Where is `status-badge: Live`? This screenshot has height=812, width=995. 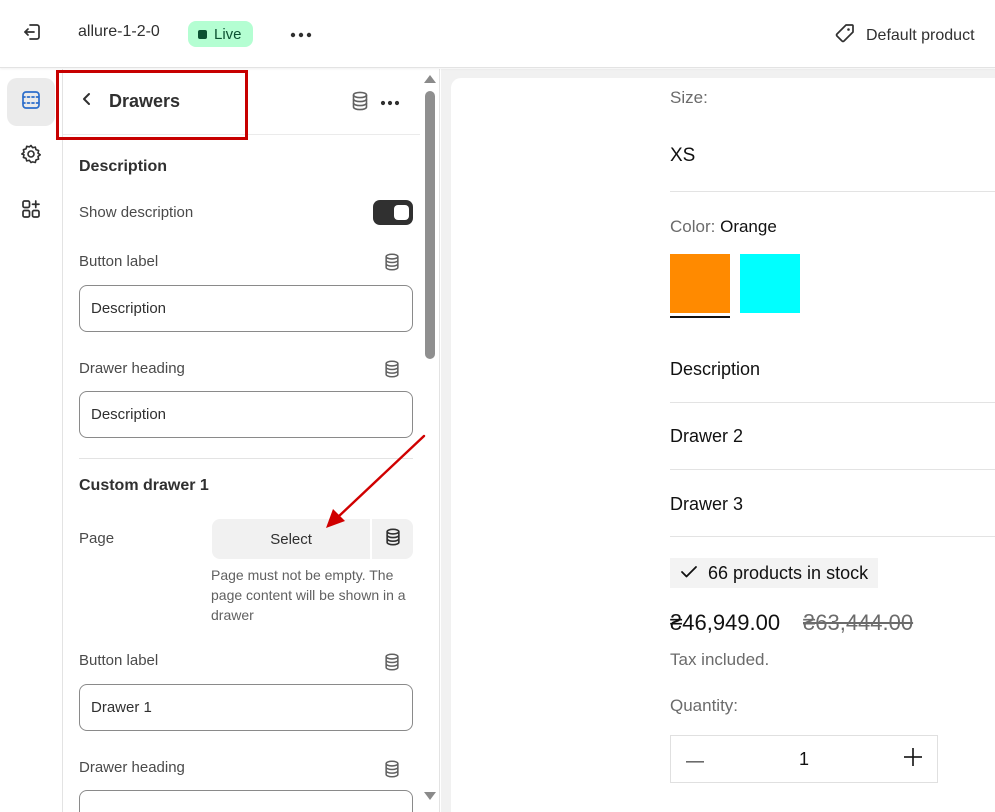 status-badge: Live is located at coordinates (220, 34).